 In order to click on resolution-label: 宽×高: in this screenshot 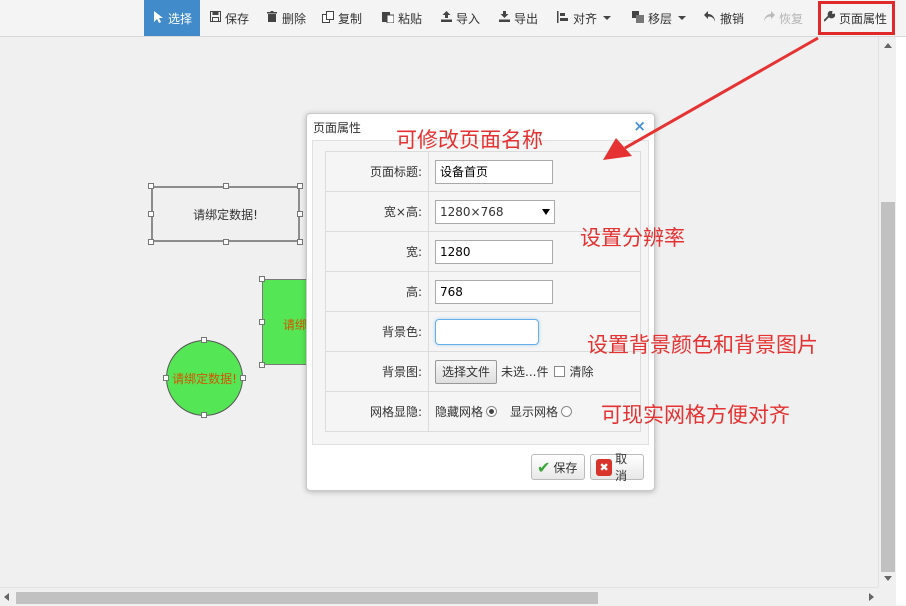, I will do `click(377, 211)`.